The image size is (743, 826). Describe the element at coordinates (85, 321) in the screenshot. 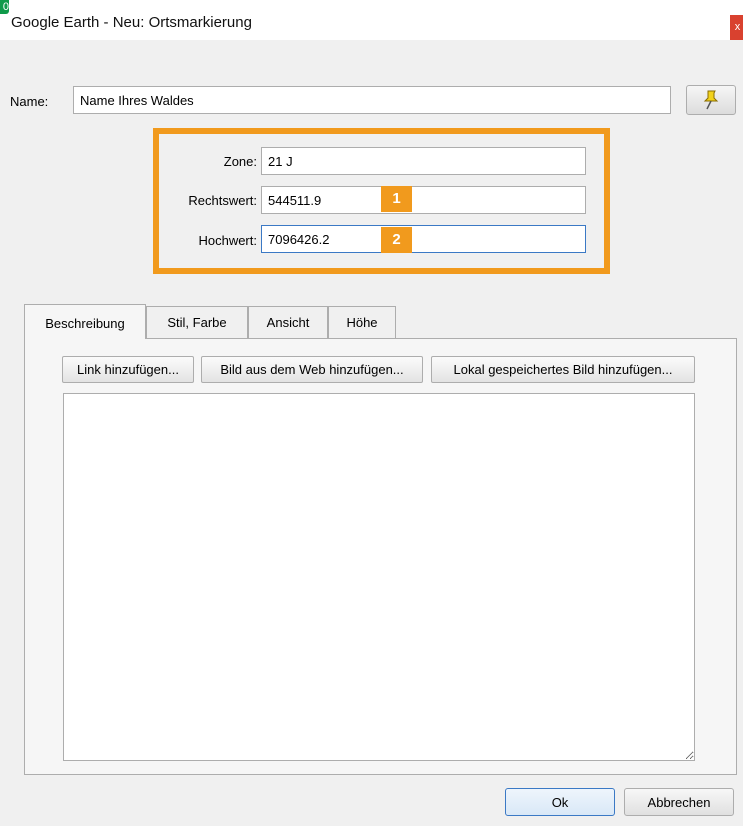

I see `tab-beschreibung: Beschreibung` at that location.